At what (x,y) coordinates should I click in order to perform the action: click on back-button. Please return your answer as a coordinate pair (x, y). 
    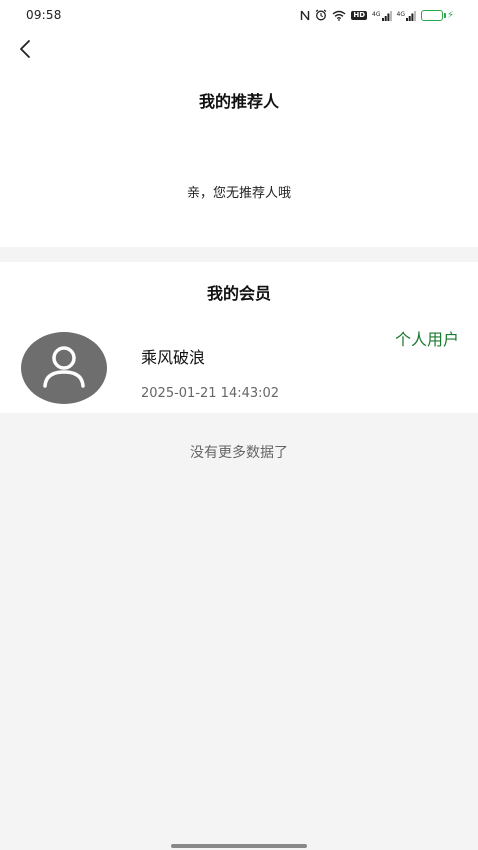
    Looking at the image, I should click on (25, 51).